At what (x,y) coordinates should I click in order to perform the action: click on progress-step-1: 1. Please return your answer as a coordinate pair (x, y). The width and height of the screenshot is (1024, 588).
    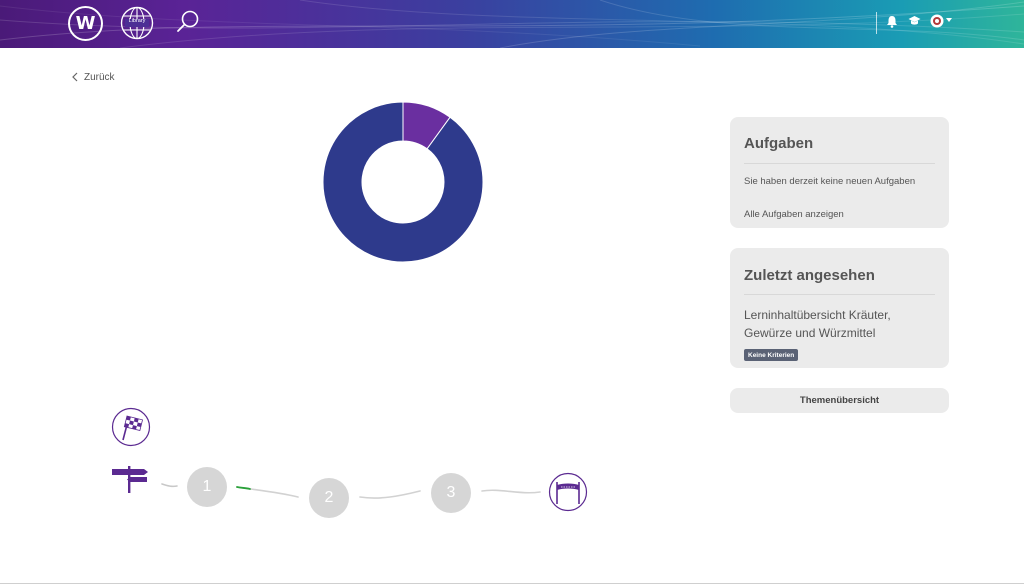
    Looking at the image, I should click on (207, 487).